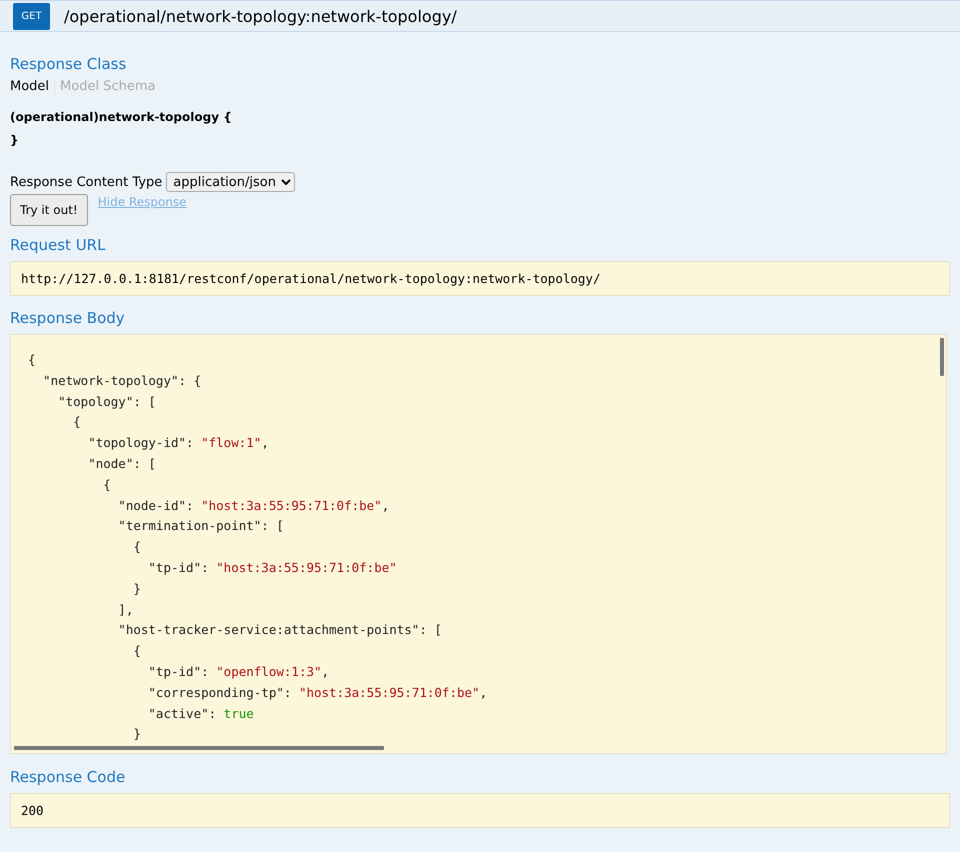 This screenshot has width=960, height=852. I want to click on code-line: ],, so click(125, 609).